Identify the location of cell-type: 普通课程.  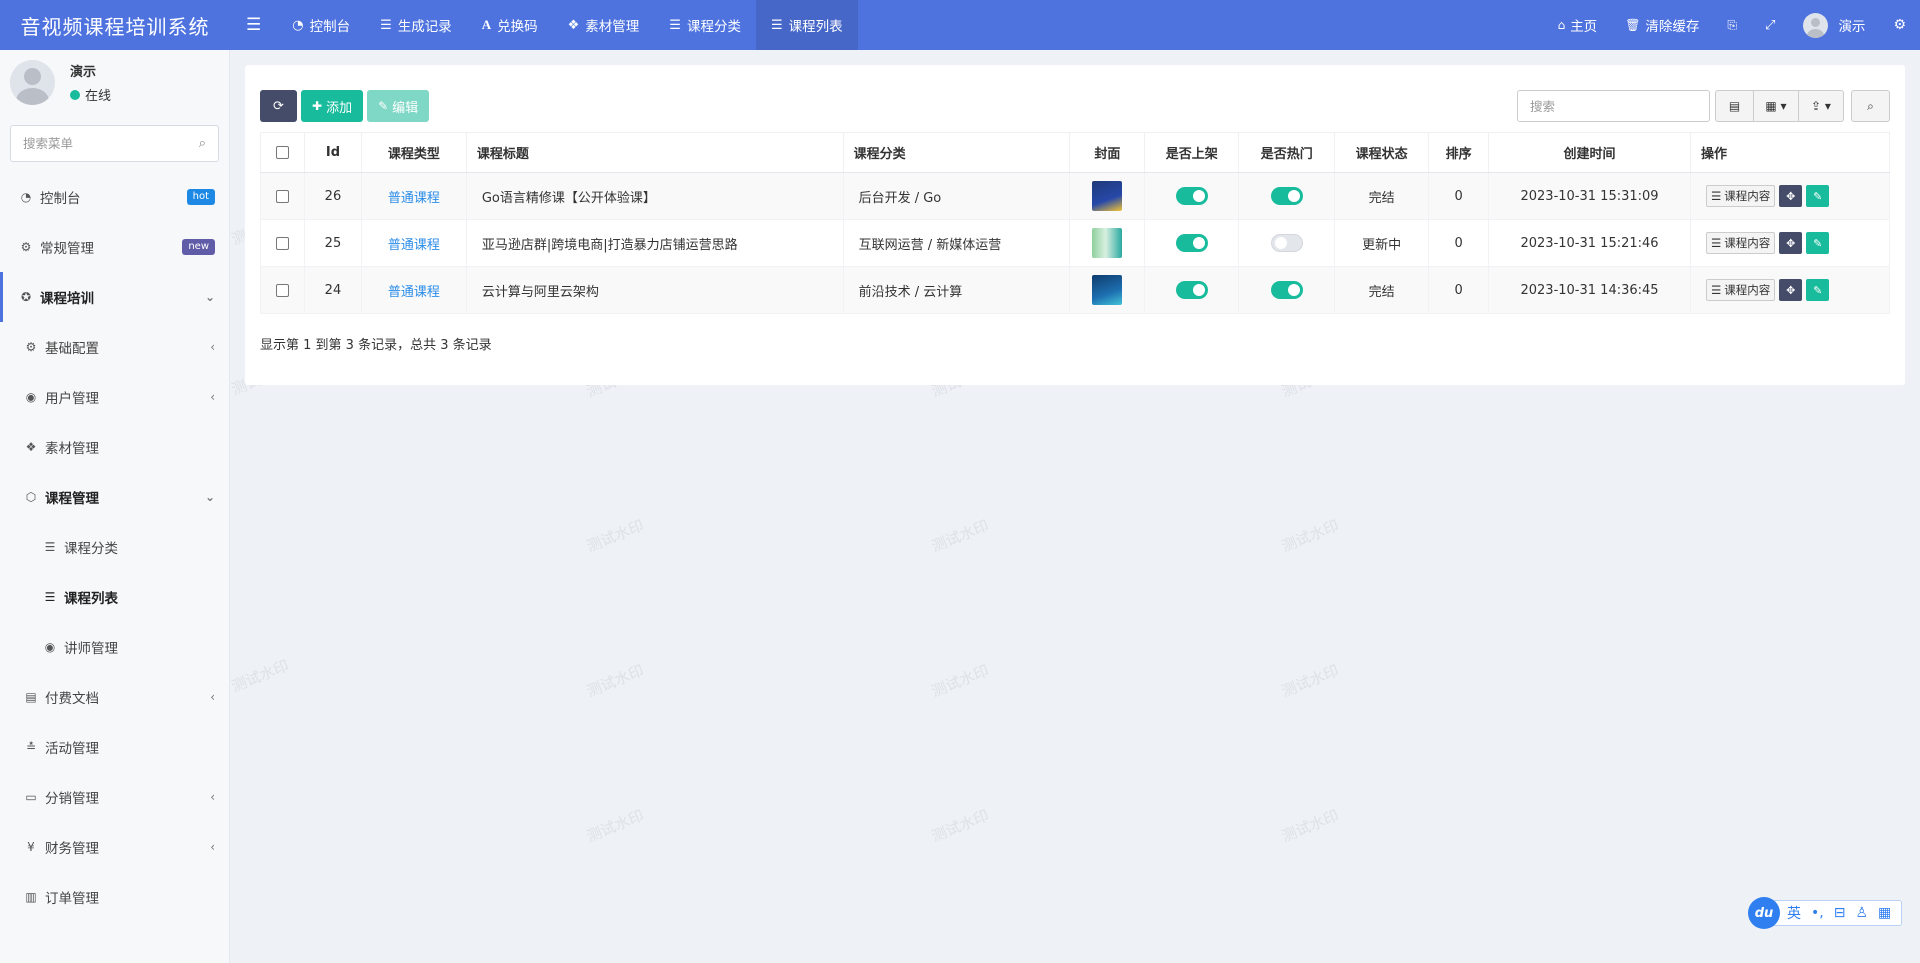
(413, 290).